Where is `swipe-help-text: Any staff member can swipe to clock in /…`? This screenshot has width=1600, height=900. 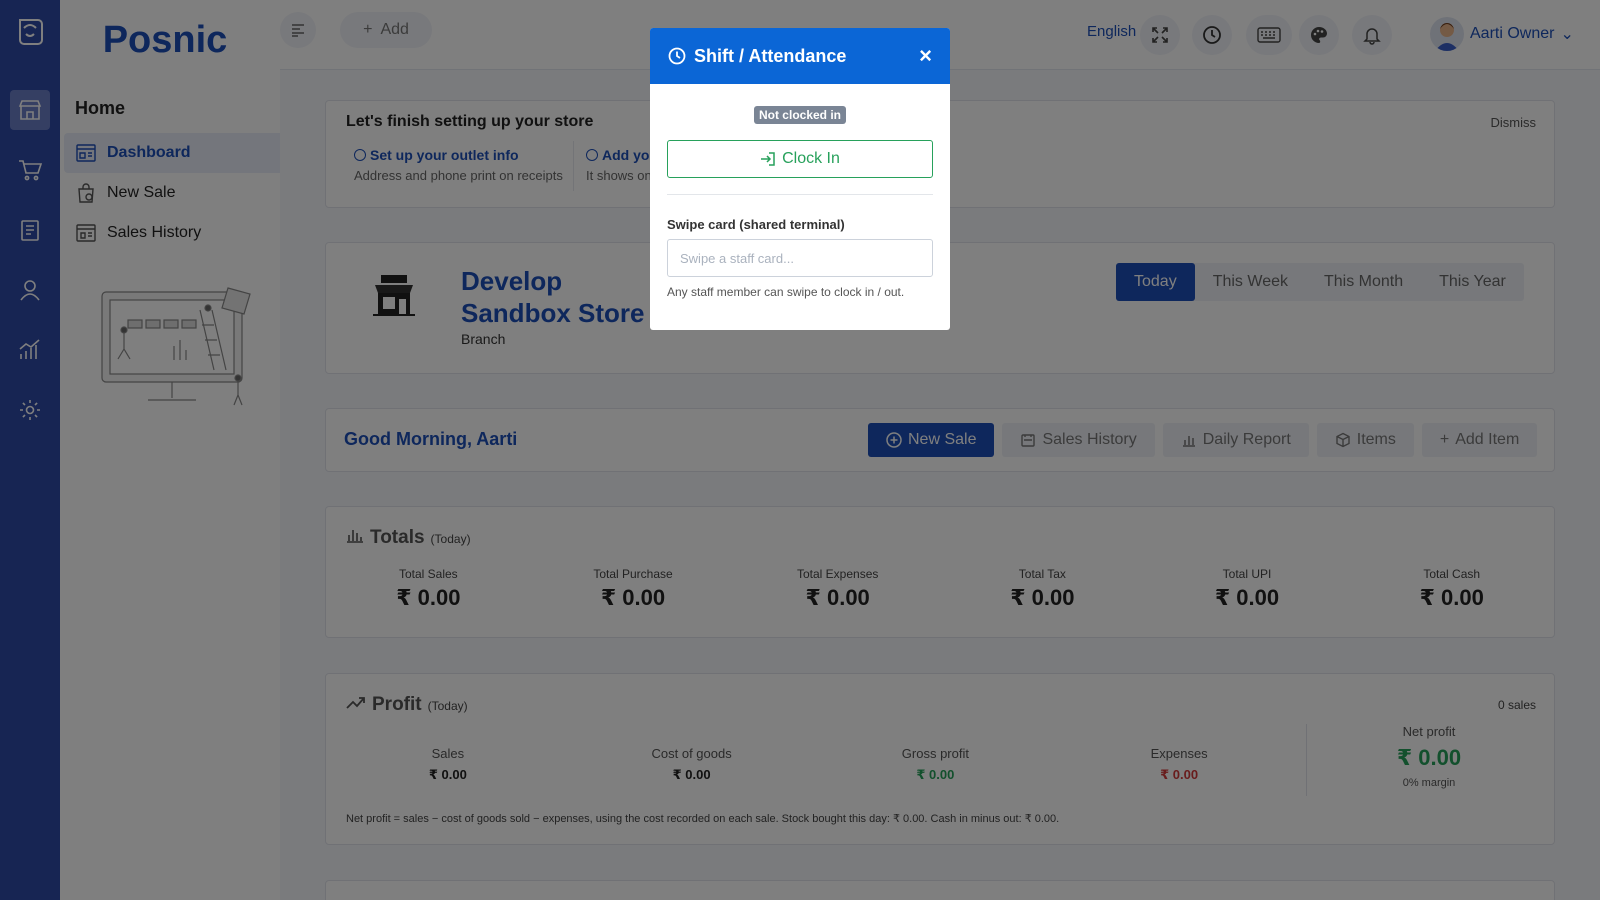 swipe-help-text: Any staff member can swipe to clock in /… is located at coordinates (786, 292).